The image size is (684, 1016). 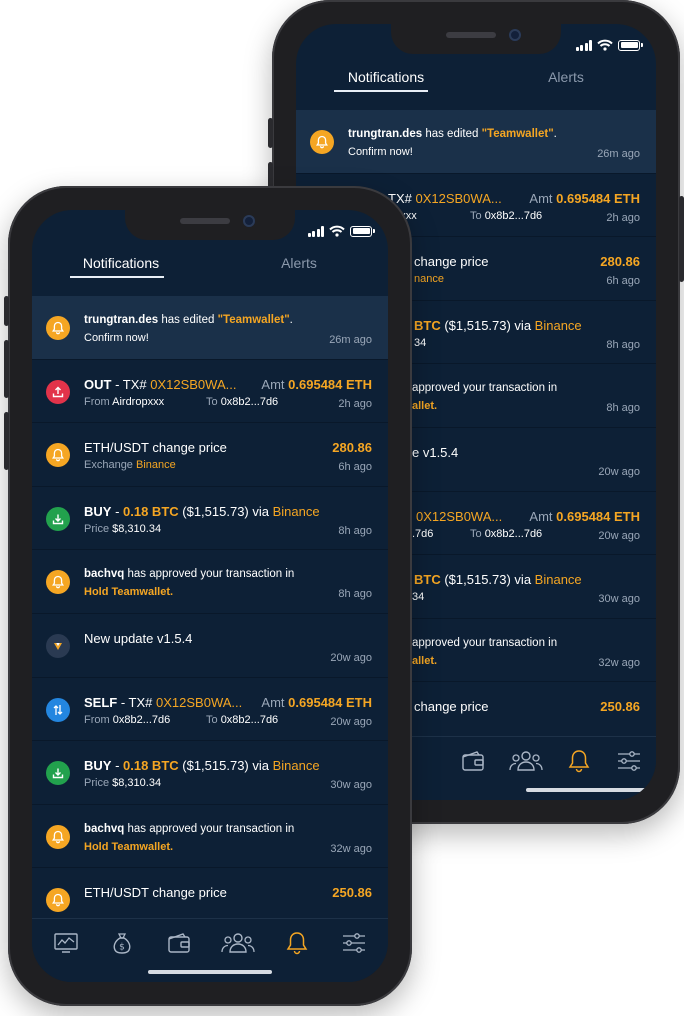 What do you see at coordinates (429, 279) in the screenshot?
I see `item-subtitle: nance` at bounding box center [429, 279].